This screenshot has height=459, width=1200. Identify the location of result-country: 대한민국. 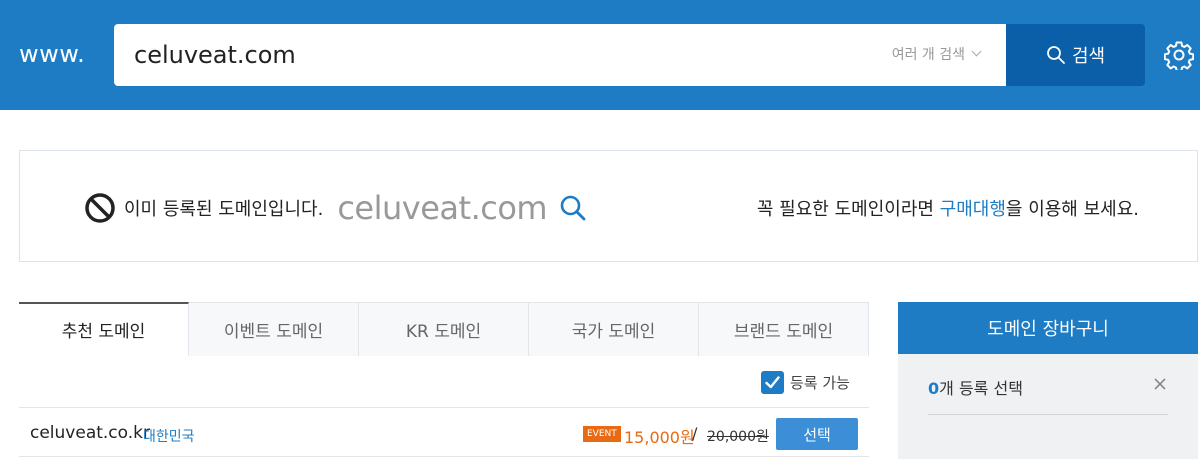
(169, 437).